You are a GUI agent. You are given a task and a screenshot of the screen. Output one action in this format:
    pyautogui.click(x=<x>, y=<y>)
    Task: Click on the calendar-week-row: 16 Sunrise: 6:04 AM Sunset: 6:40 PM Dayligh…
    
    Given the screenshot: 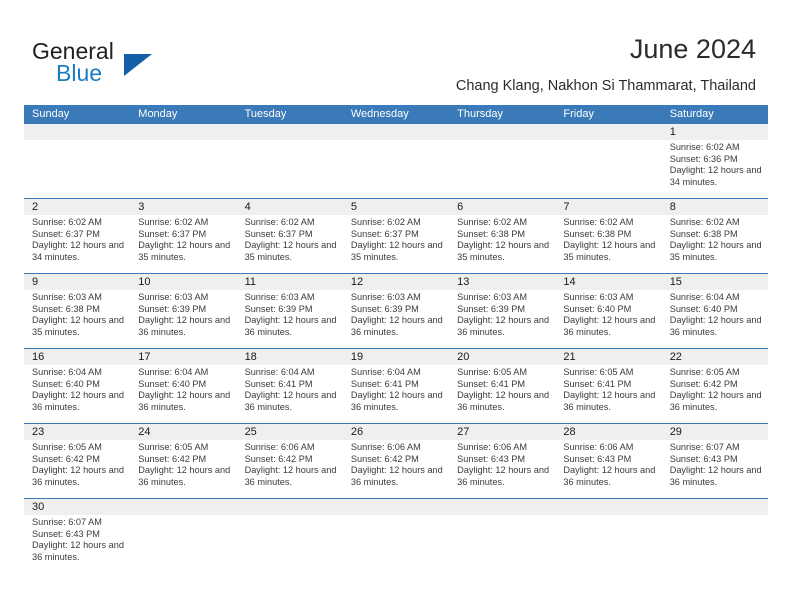 What is the action you would take?
    pyautogui.click(x=396, y=386)
    